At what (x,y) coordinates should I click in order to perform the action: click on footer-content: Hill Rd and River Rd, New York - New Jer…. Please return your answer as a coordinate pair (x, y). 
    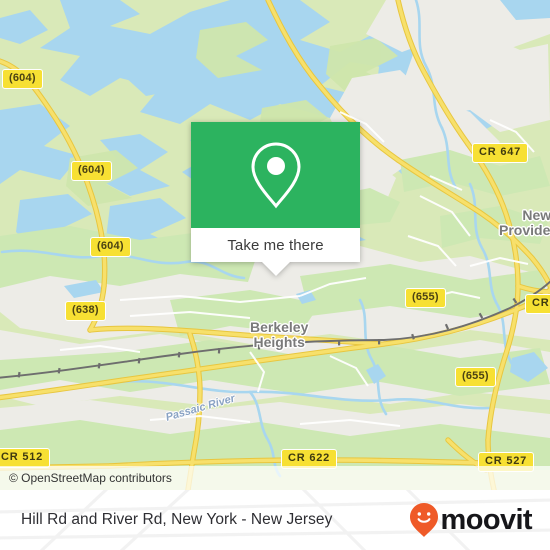
    Looking at the image, I should click on (275, 520).